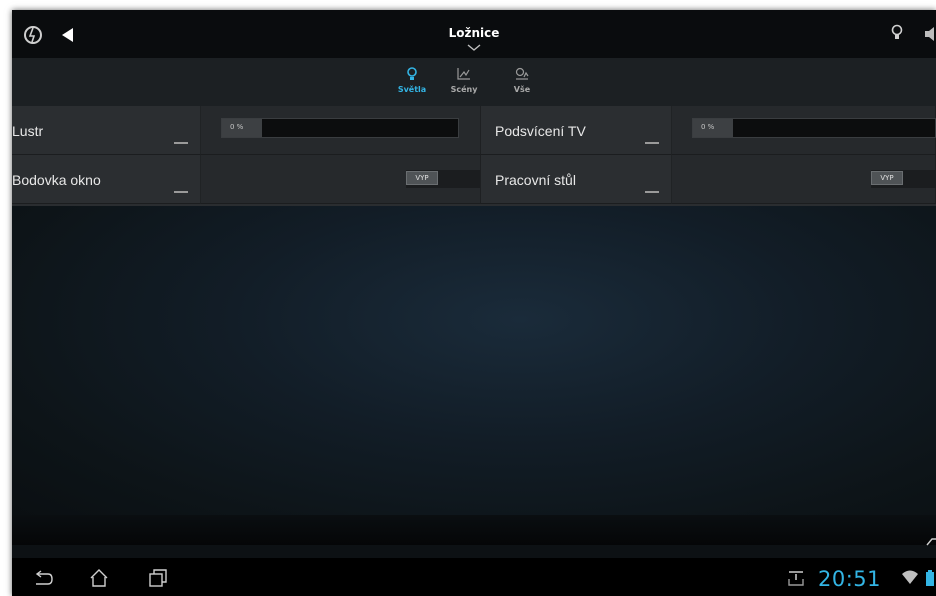  What do you see at coordinates (474, 530) in the screenshot?
I see `content-footer` at bounding box center [474, 530].